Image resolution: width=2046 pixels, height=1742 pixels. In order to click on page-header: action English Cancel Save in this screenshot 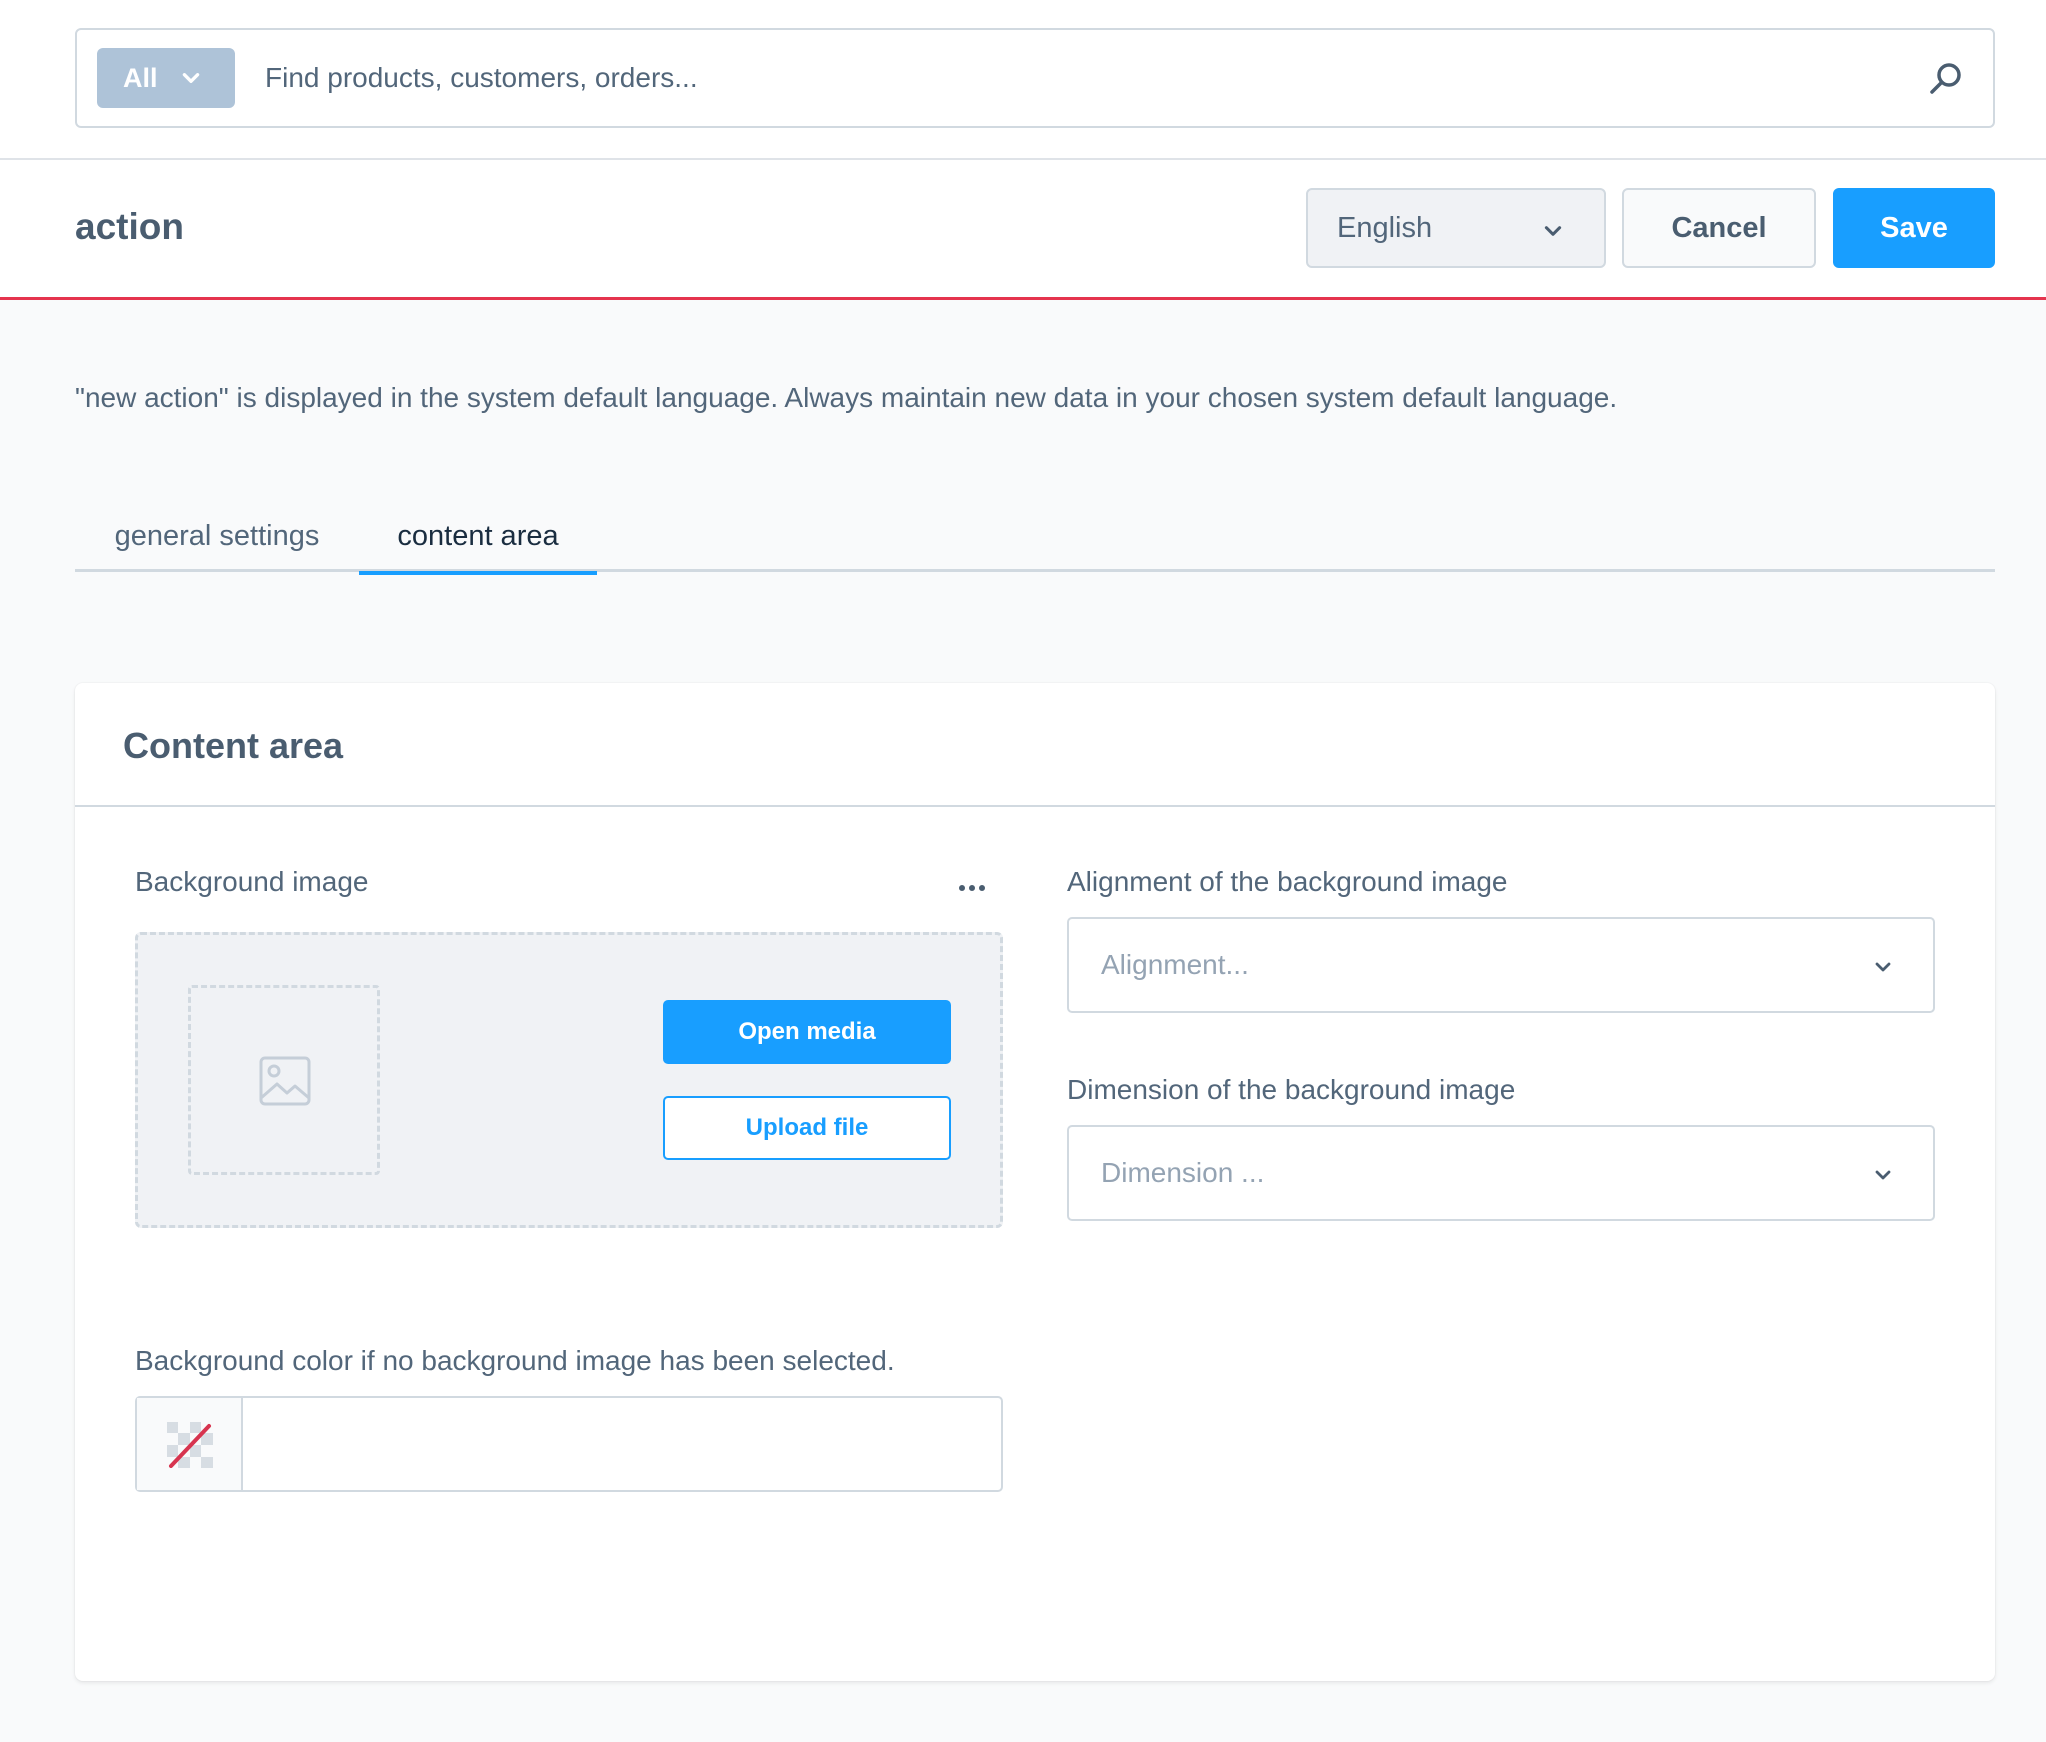, I will do `click(1023, 230)`.